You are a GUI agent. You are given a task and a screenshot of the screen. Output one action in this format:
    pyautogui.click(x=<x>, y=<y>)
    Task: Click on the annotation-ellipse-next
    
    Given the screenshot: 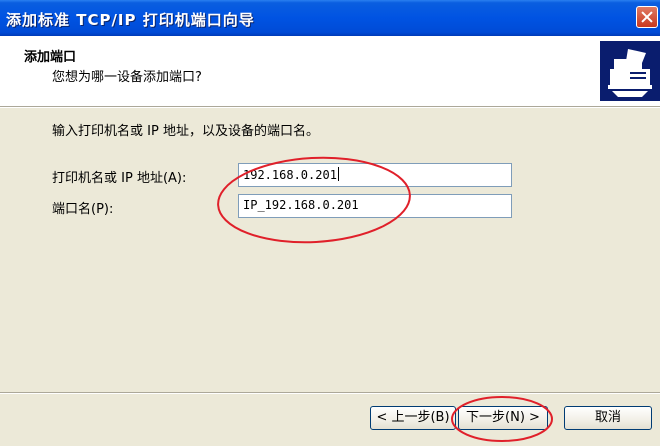 What is the action you would take?
    pyautogui.click(x=502, y=419)
    